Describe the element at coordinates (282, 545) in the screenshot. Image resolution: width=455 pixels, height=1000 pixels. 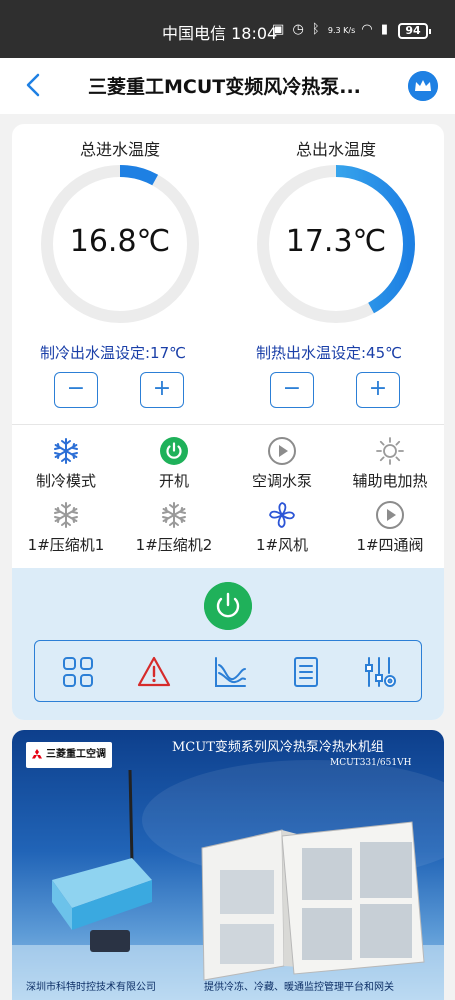
I see `status-label: 1#风机` at that location.